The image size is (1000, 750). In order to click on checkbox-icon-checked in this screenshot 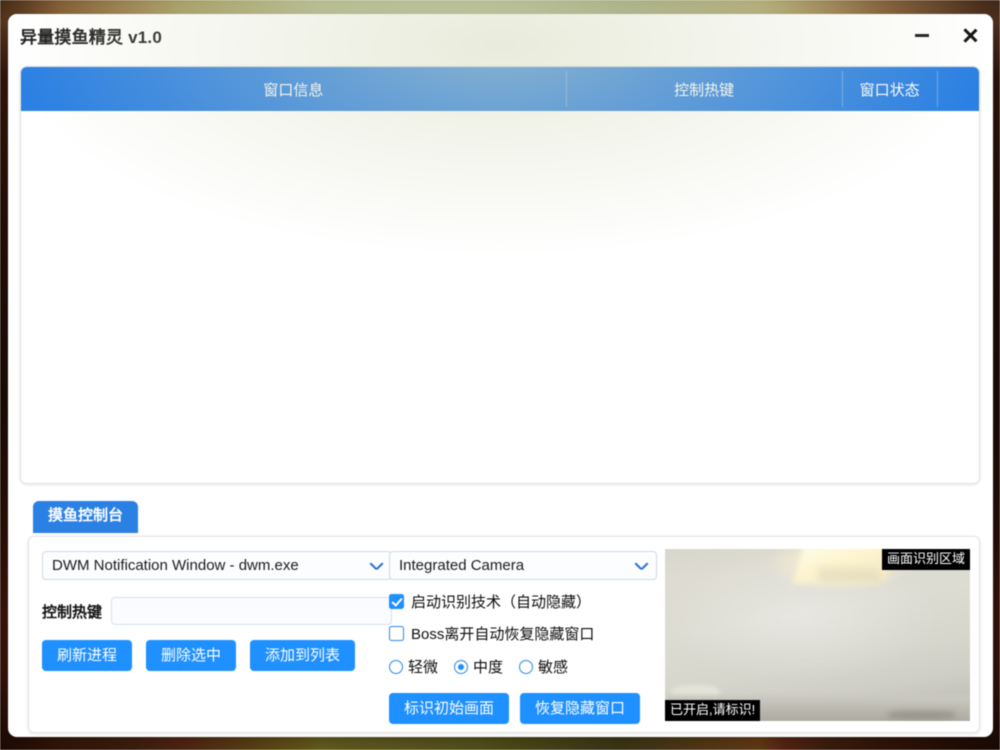, I will do `click(396, 601)`.